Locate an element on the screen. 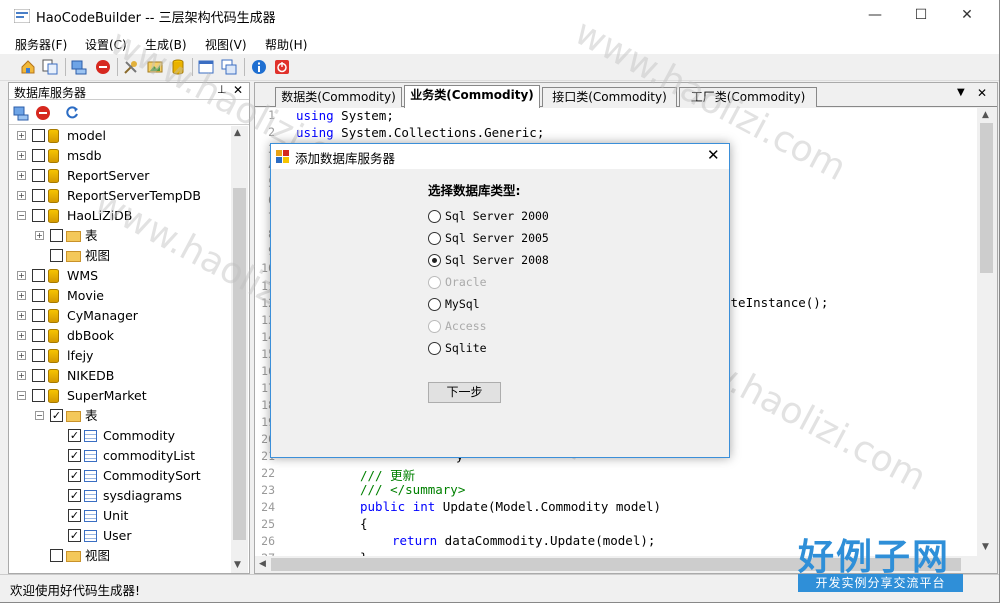  tree-node: ✓ sysdiagrams is located at coordinates (120, 496).